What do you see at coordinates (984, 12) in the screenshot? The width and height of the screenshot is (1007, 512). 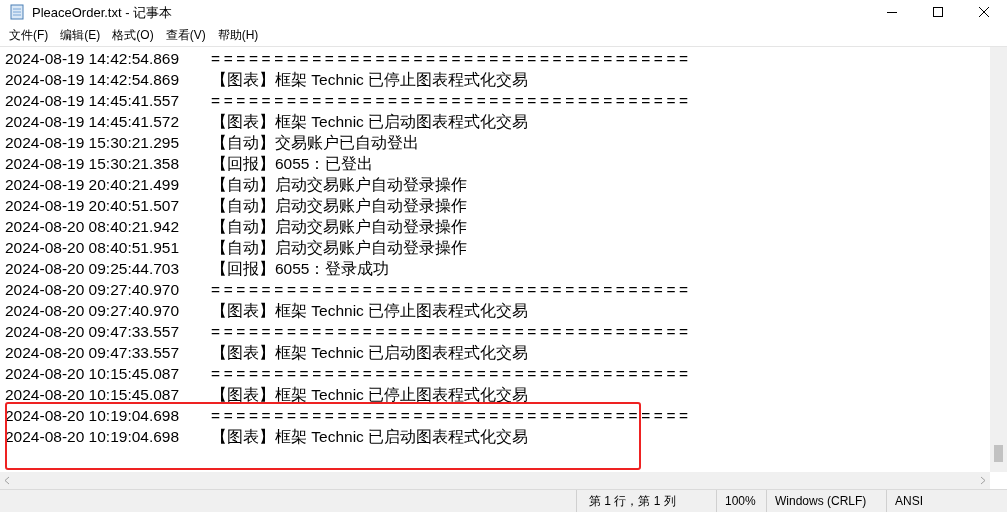 I see `close-icon` at bounding box center [984, 12].